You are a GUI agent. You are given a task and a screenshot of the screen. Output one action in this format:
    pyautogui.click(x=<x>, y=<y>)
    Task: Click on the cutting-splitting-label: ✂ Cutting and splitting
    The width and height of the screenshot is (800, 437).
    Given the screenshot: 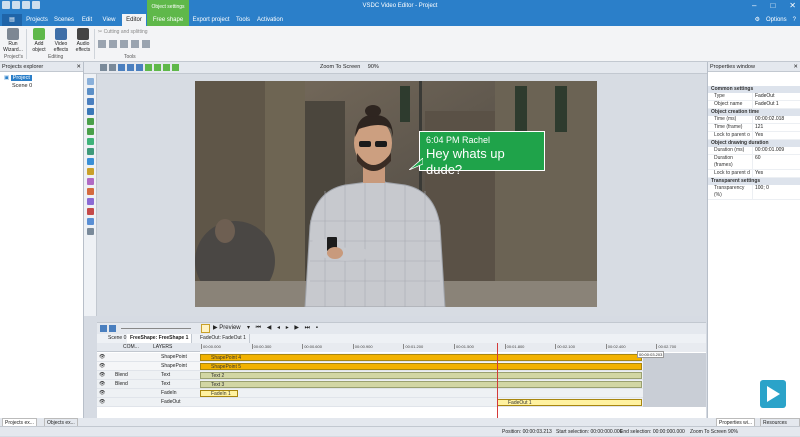 What is the action you would take?
    pyautogui.click(x=123, y=32)
    